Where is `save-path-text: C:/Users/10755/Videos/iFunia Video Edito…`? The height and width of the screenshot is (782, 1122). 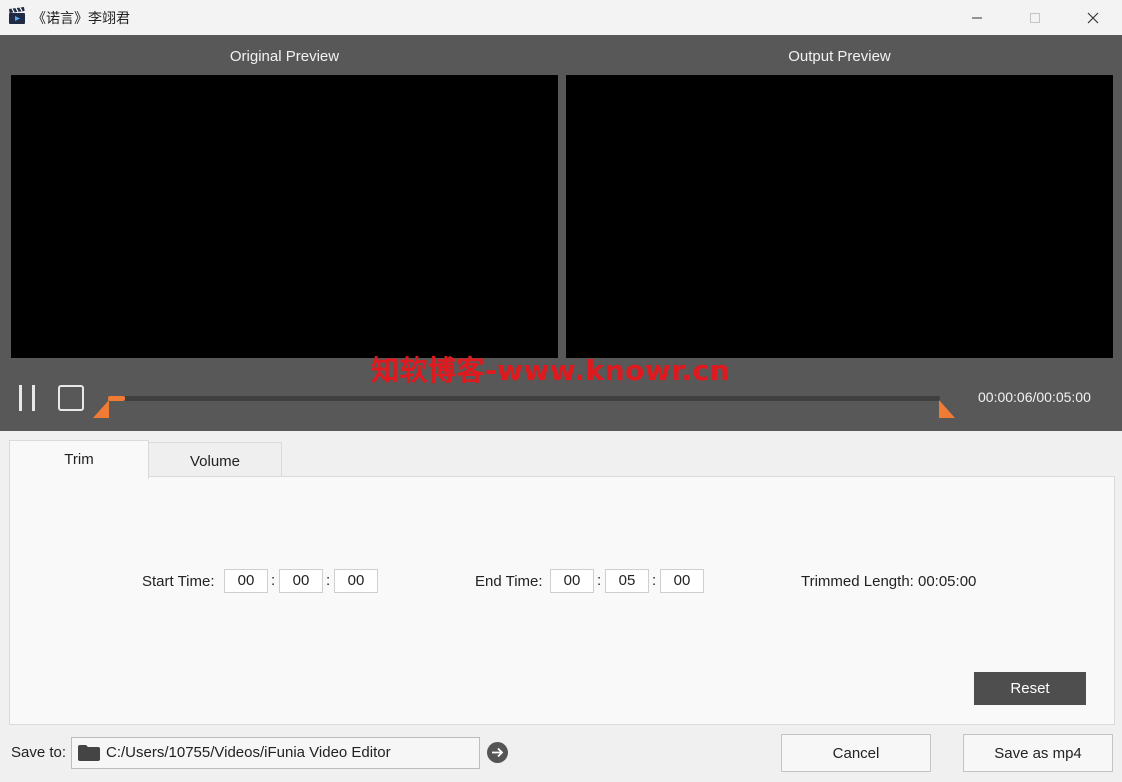 save-path-text: C:/Users/10755/Videos/iFunia Video Edito… is located at coordinates (248, 752).